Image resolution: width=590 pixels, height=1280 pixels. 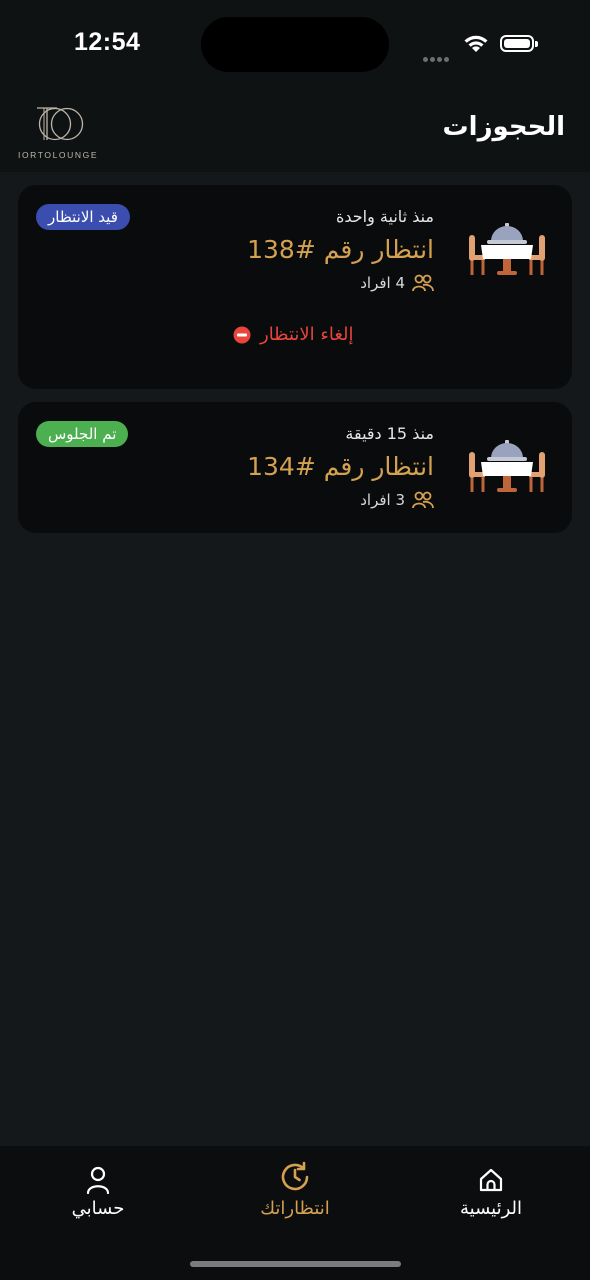 I want to click on status-bar: 12:54, so click(x=295, y=45).